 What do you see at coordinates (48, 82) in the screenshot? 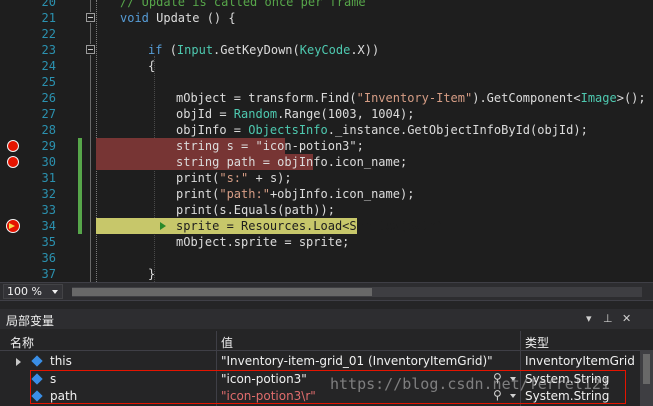
I see `line-number: 25` at bounding box center [48, 82].